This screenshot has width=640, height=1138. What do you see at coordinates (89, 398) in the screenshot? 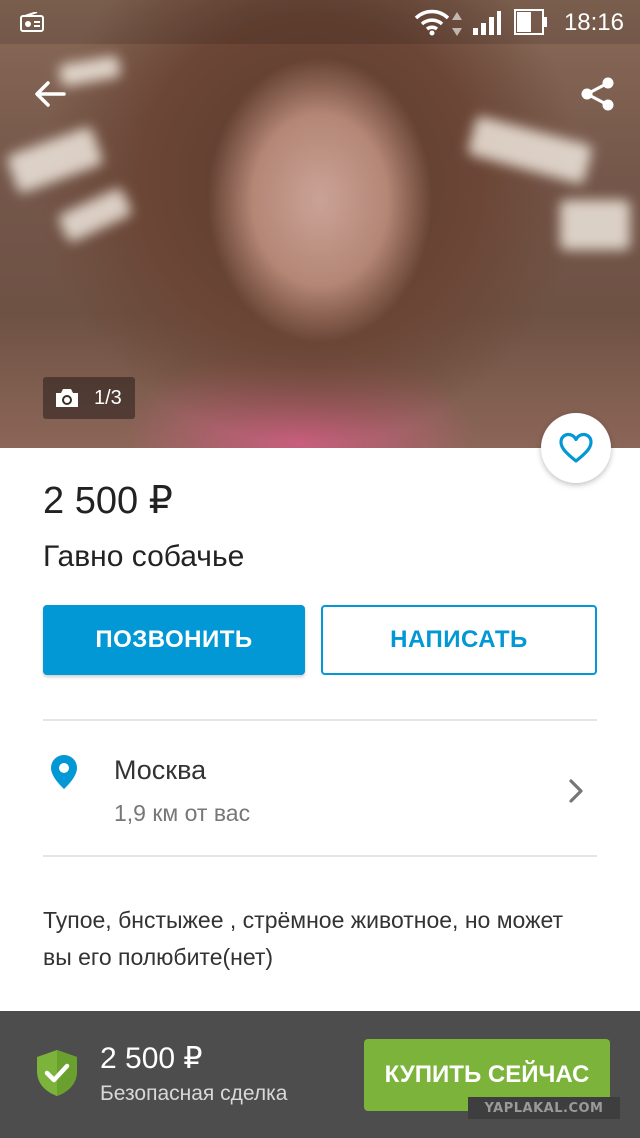
I see `photo-counter: 1/3` at bounding box center [89, 398].